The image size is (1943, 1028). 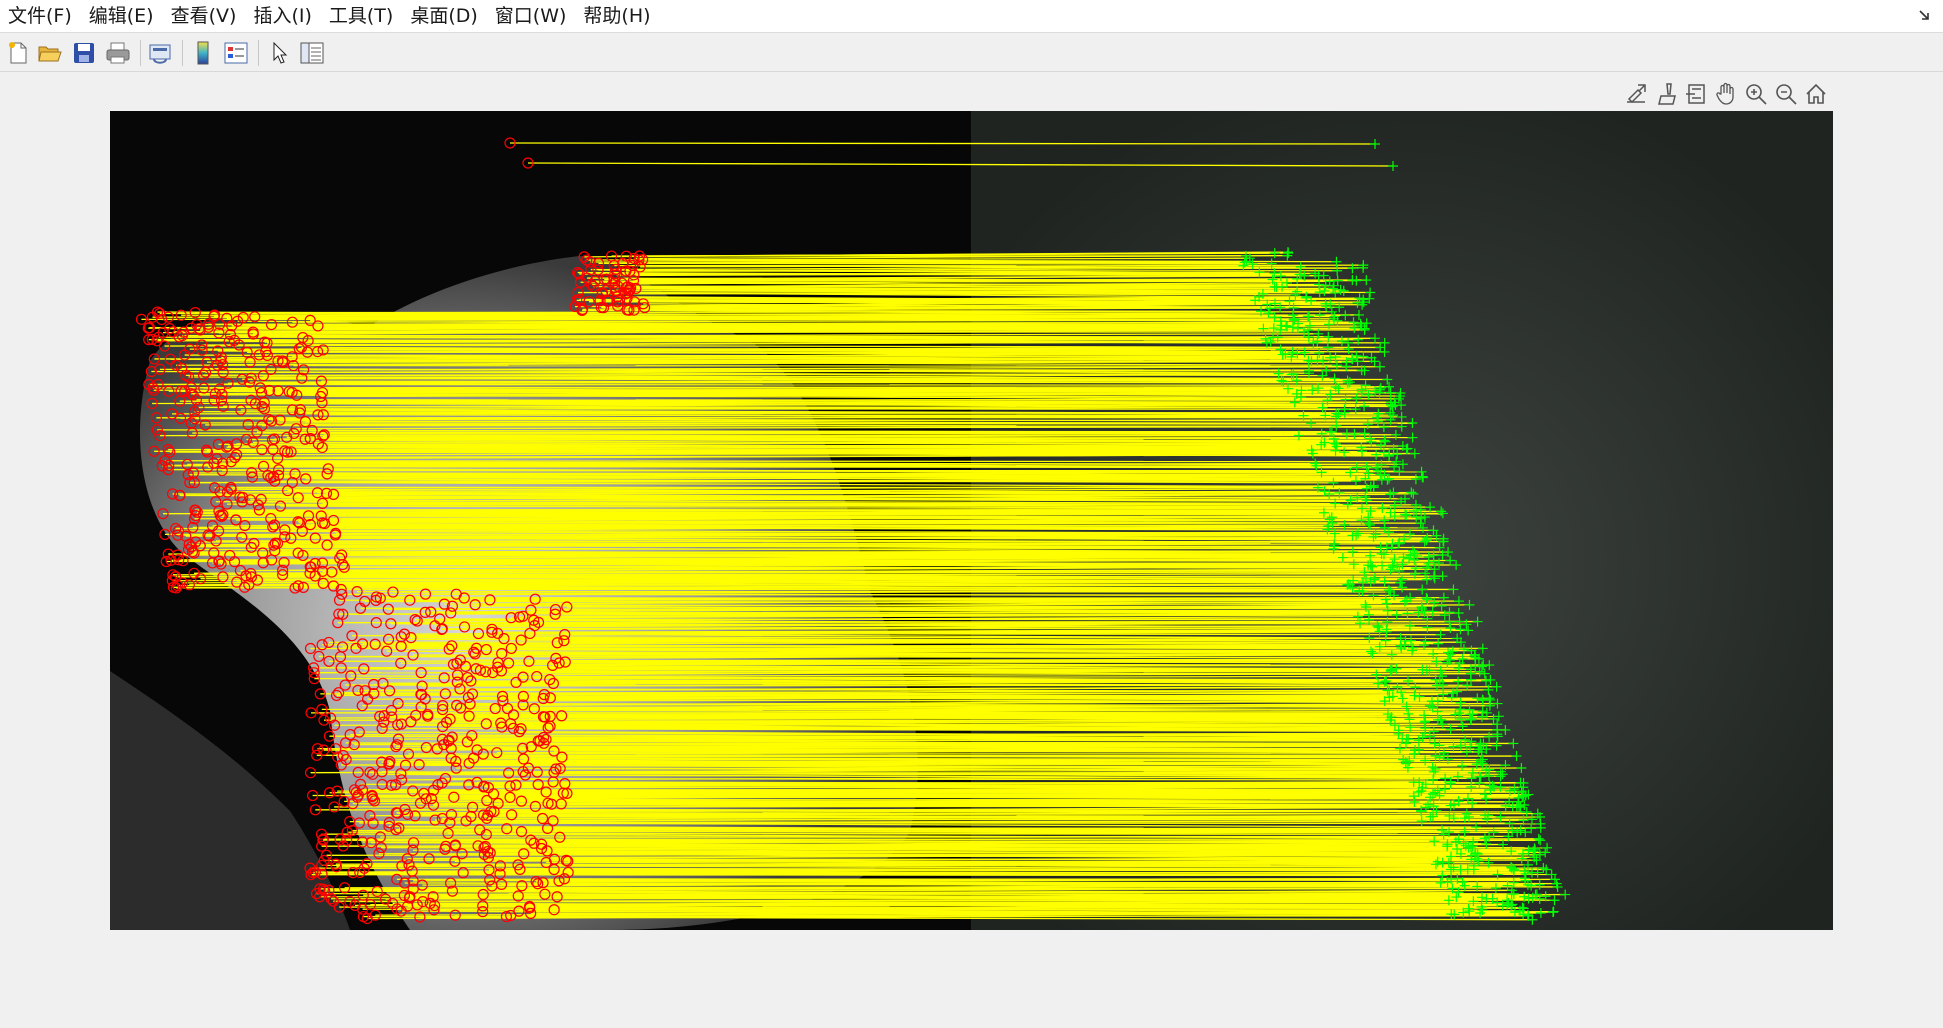 I want to click on home-icon, so click(x=1816, y=94).